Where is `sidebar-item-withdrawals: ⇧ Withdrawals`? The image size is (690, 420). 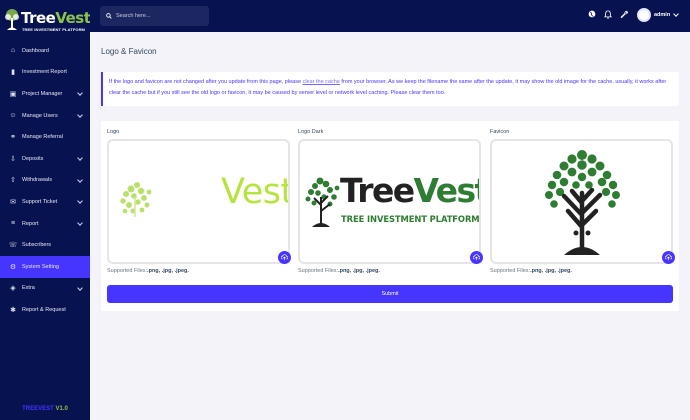 sidebar-item-withdrawals: ⇧ Withdrawals is located at coordinates (45, 181).